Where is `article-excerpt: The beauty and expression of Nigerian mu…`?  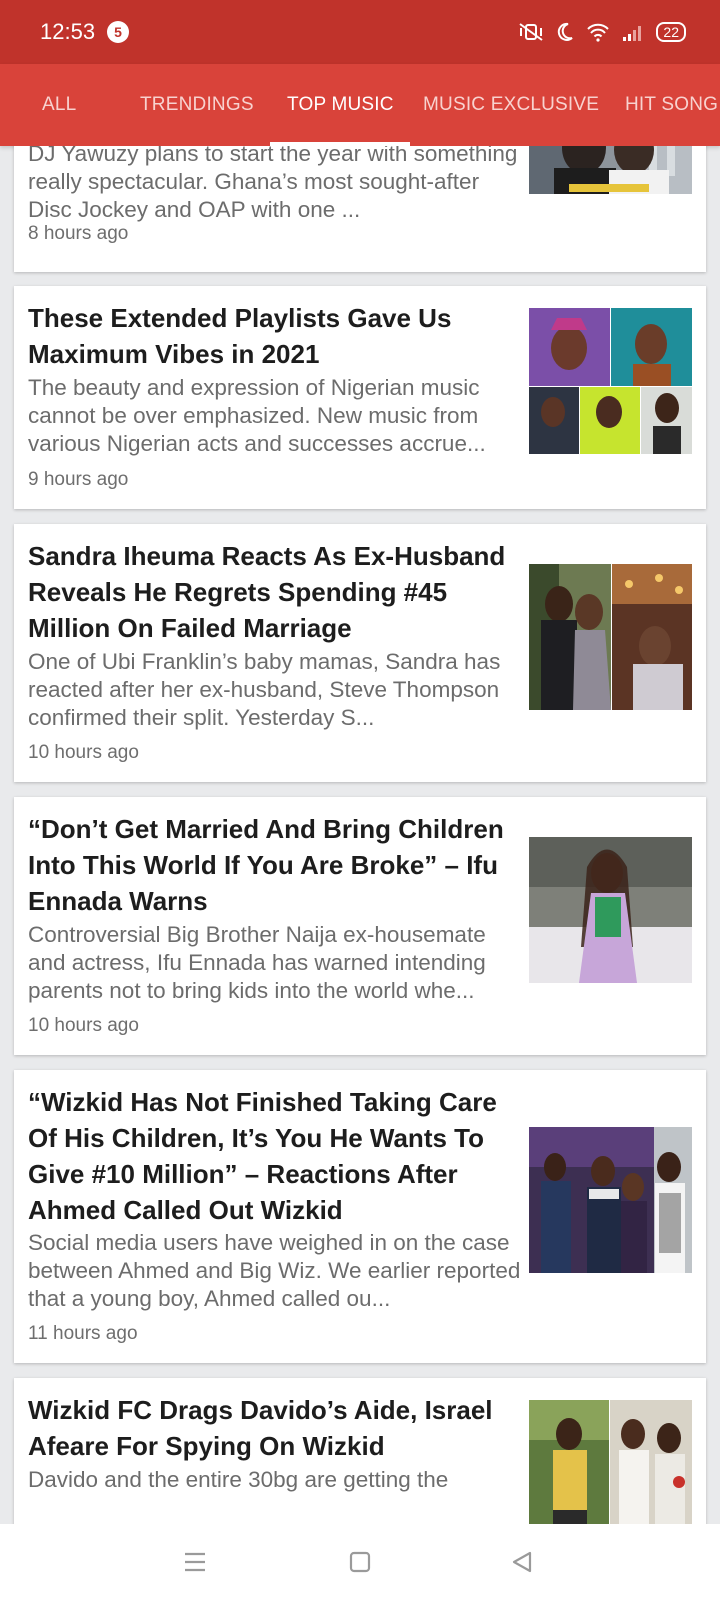
article-excerpt: The beauty and expression of Nigerian mu… is located at coordinates (257, 415).